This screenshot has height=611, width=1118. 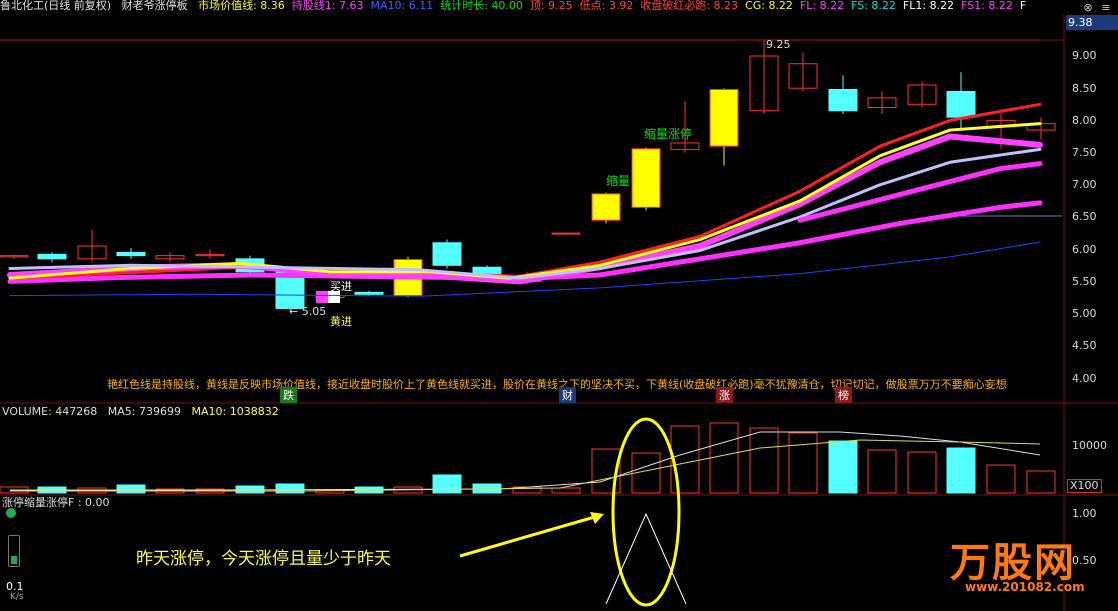 What do you see at coordinates (1084, 281) in the screenshot?
I see `price-tick: 5.50` at bounding box center [1084, 281].